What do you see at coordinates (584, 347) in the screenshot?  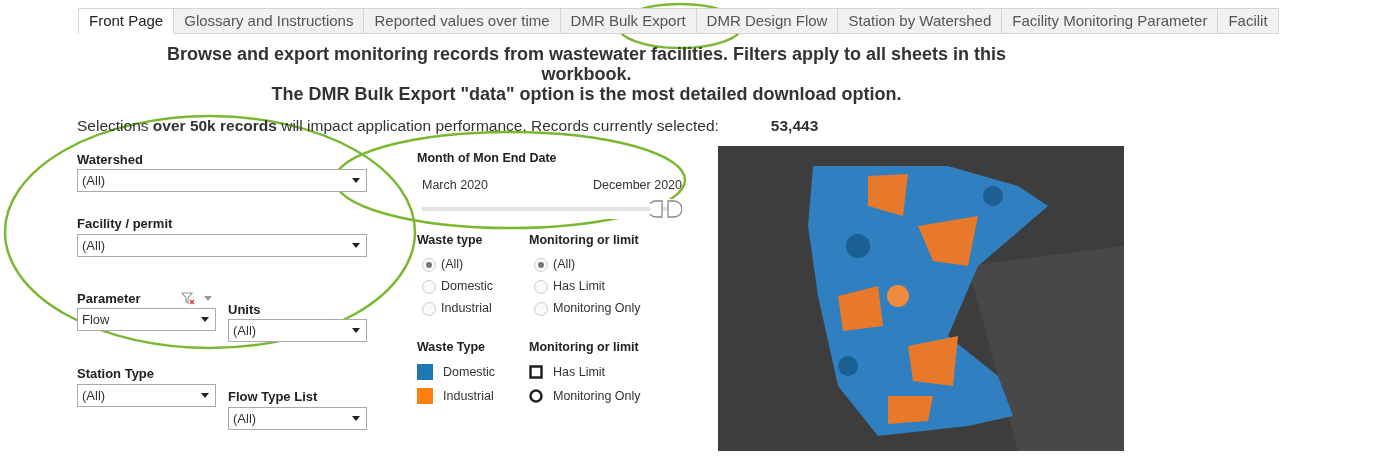 I see `legend-title: Monitoring or limit` at bounding box center [584, 347].